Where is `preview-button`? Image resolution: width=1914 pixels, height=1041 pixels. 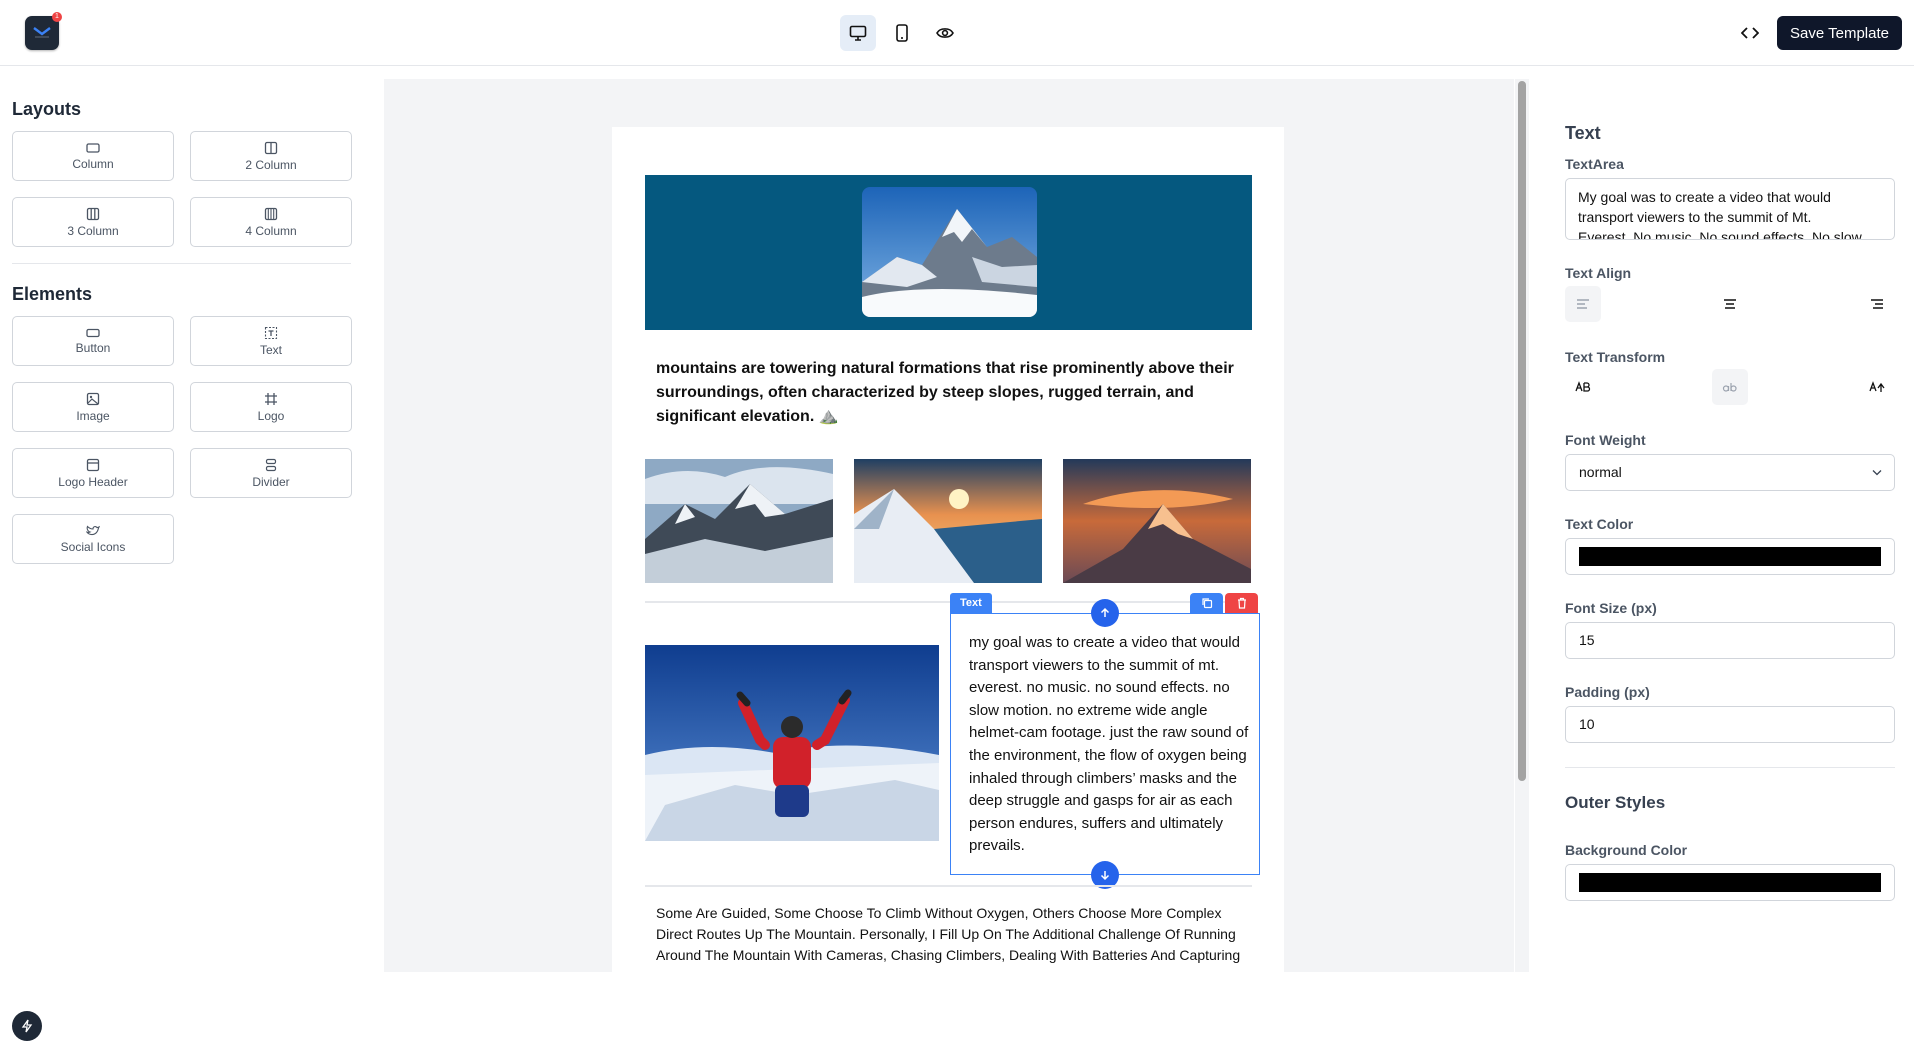 preview-button is located at coordinates (945, 33).